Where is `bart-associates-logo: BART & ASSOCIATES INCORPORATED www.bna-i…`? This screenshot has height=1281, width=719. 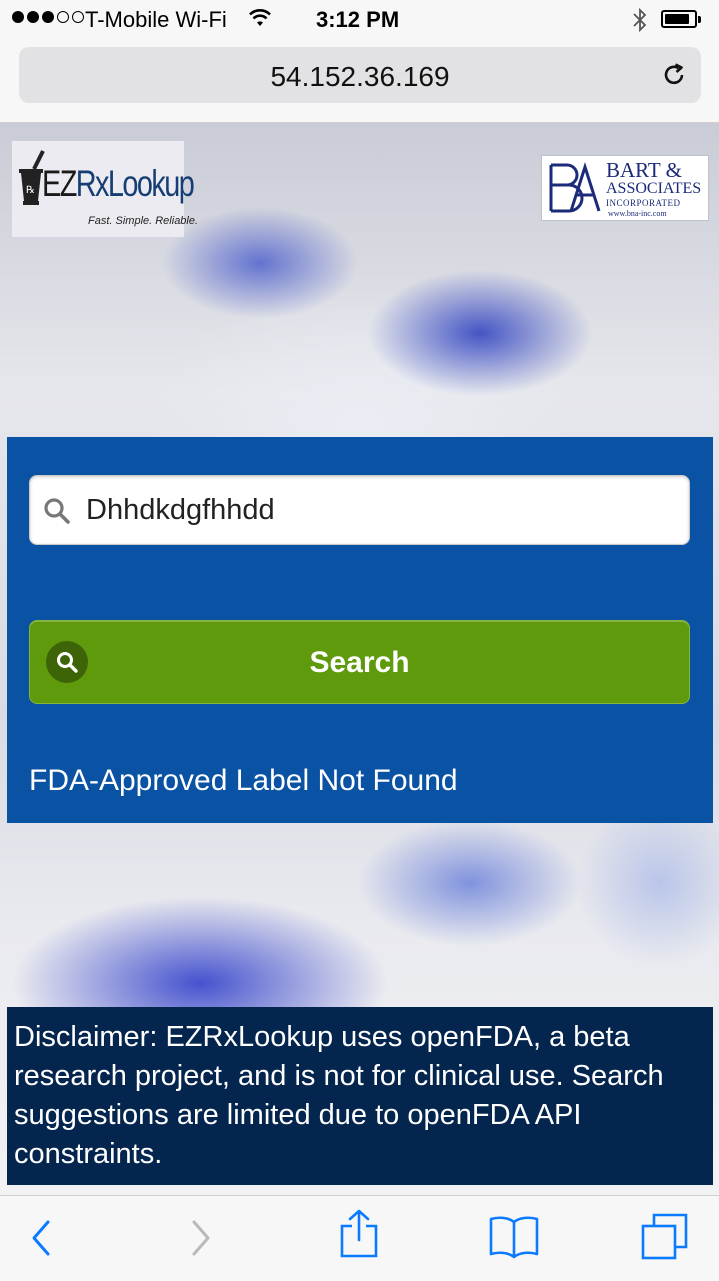 bart-associates-logo: BART & ASSOCIATES INCORPORATED www.bna-i… is located at coordinates (625, 188).